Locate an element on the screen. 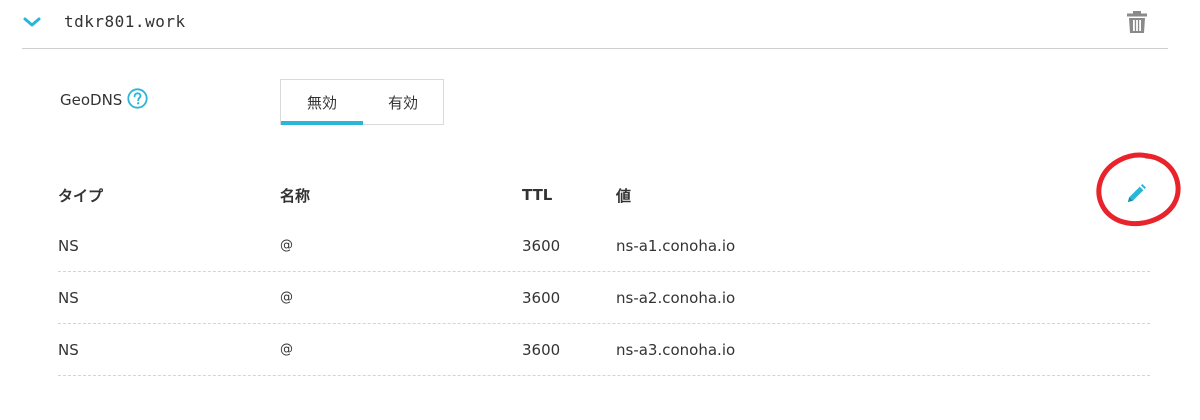 This screenshot has height=420, width=1200. geodns-option-enabled: 有効 is located at coordinates (403, 102).